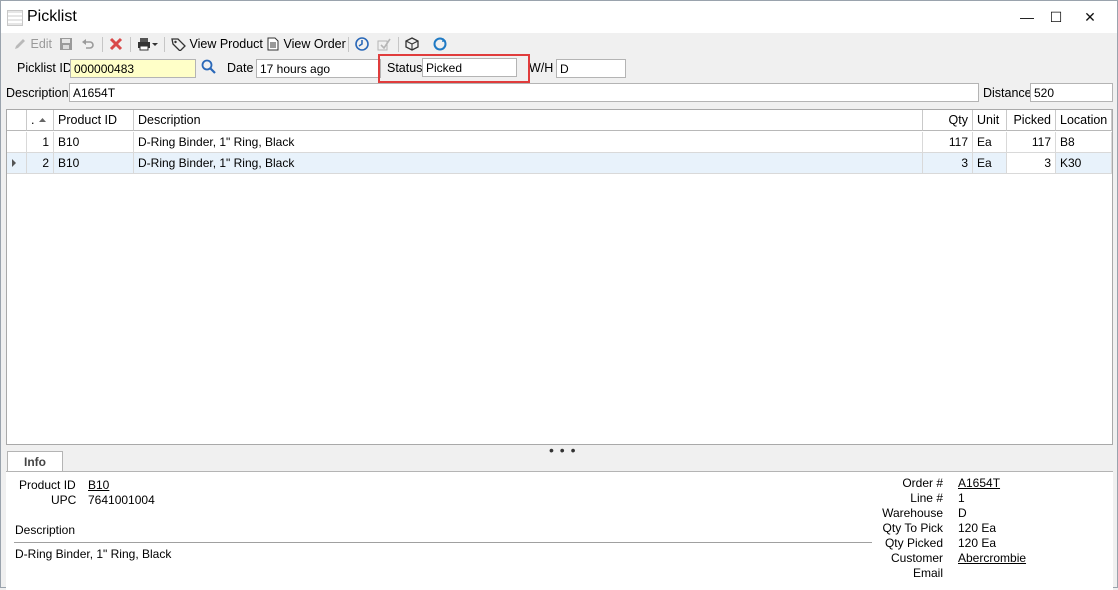 This screenshot has height=590, width=1118. I want to click on undo-icon, so click(88, 44).